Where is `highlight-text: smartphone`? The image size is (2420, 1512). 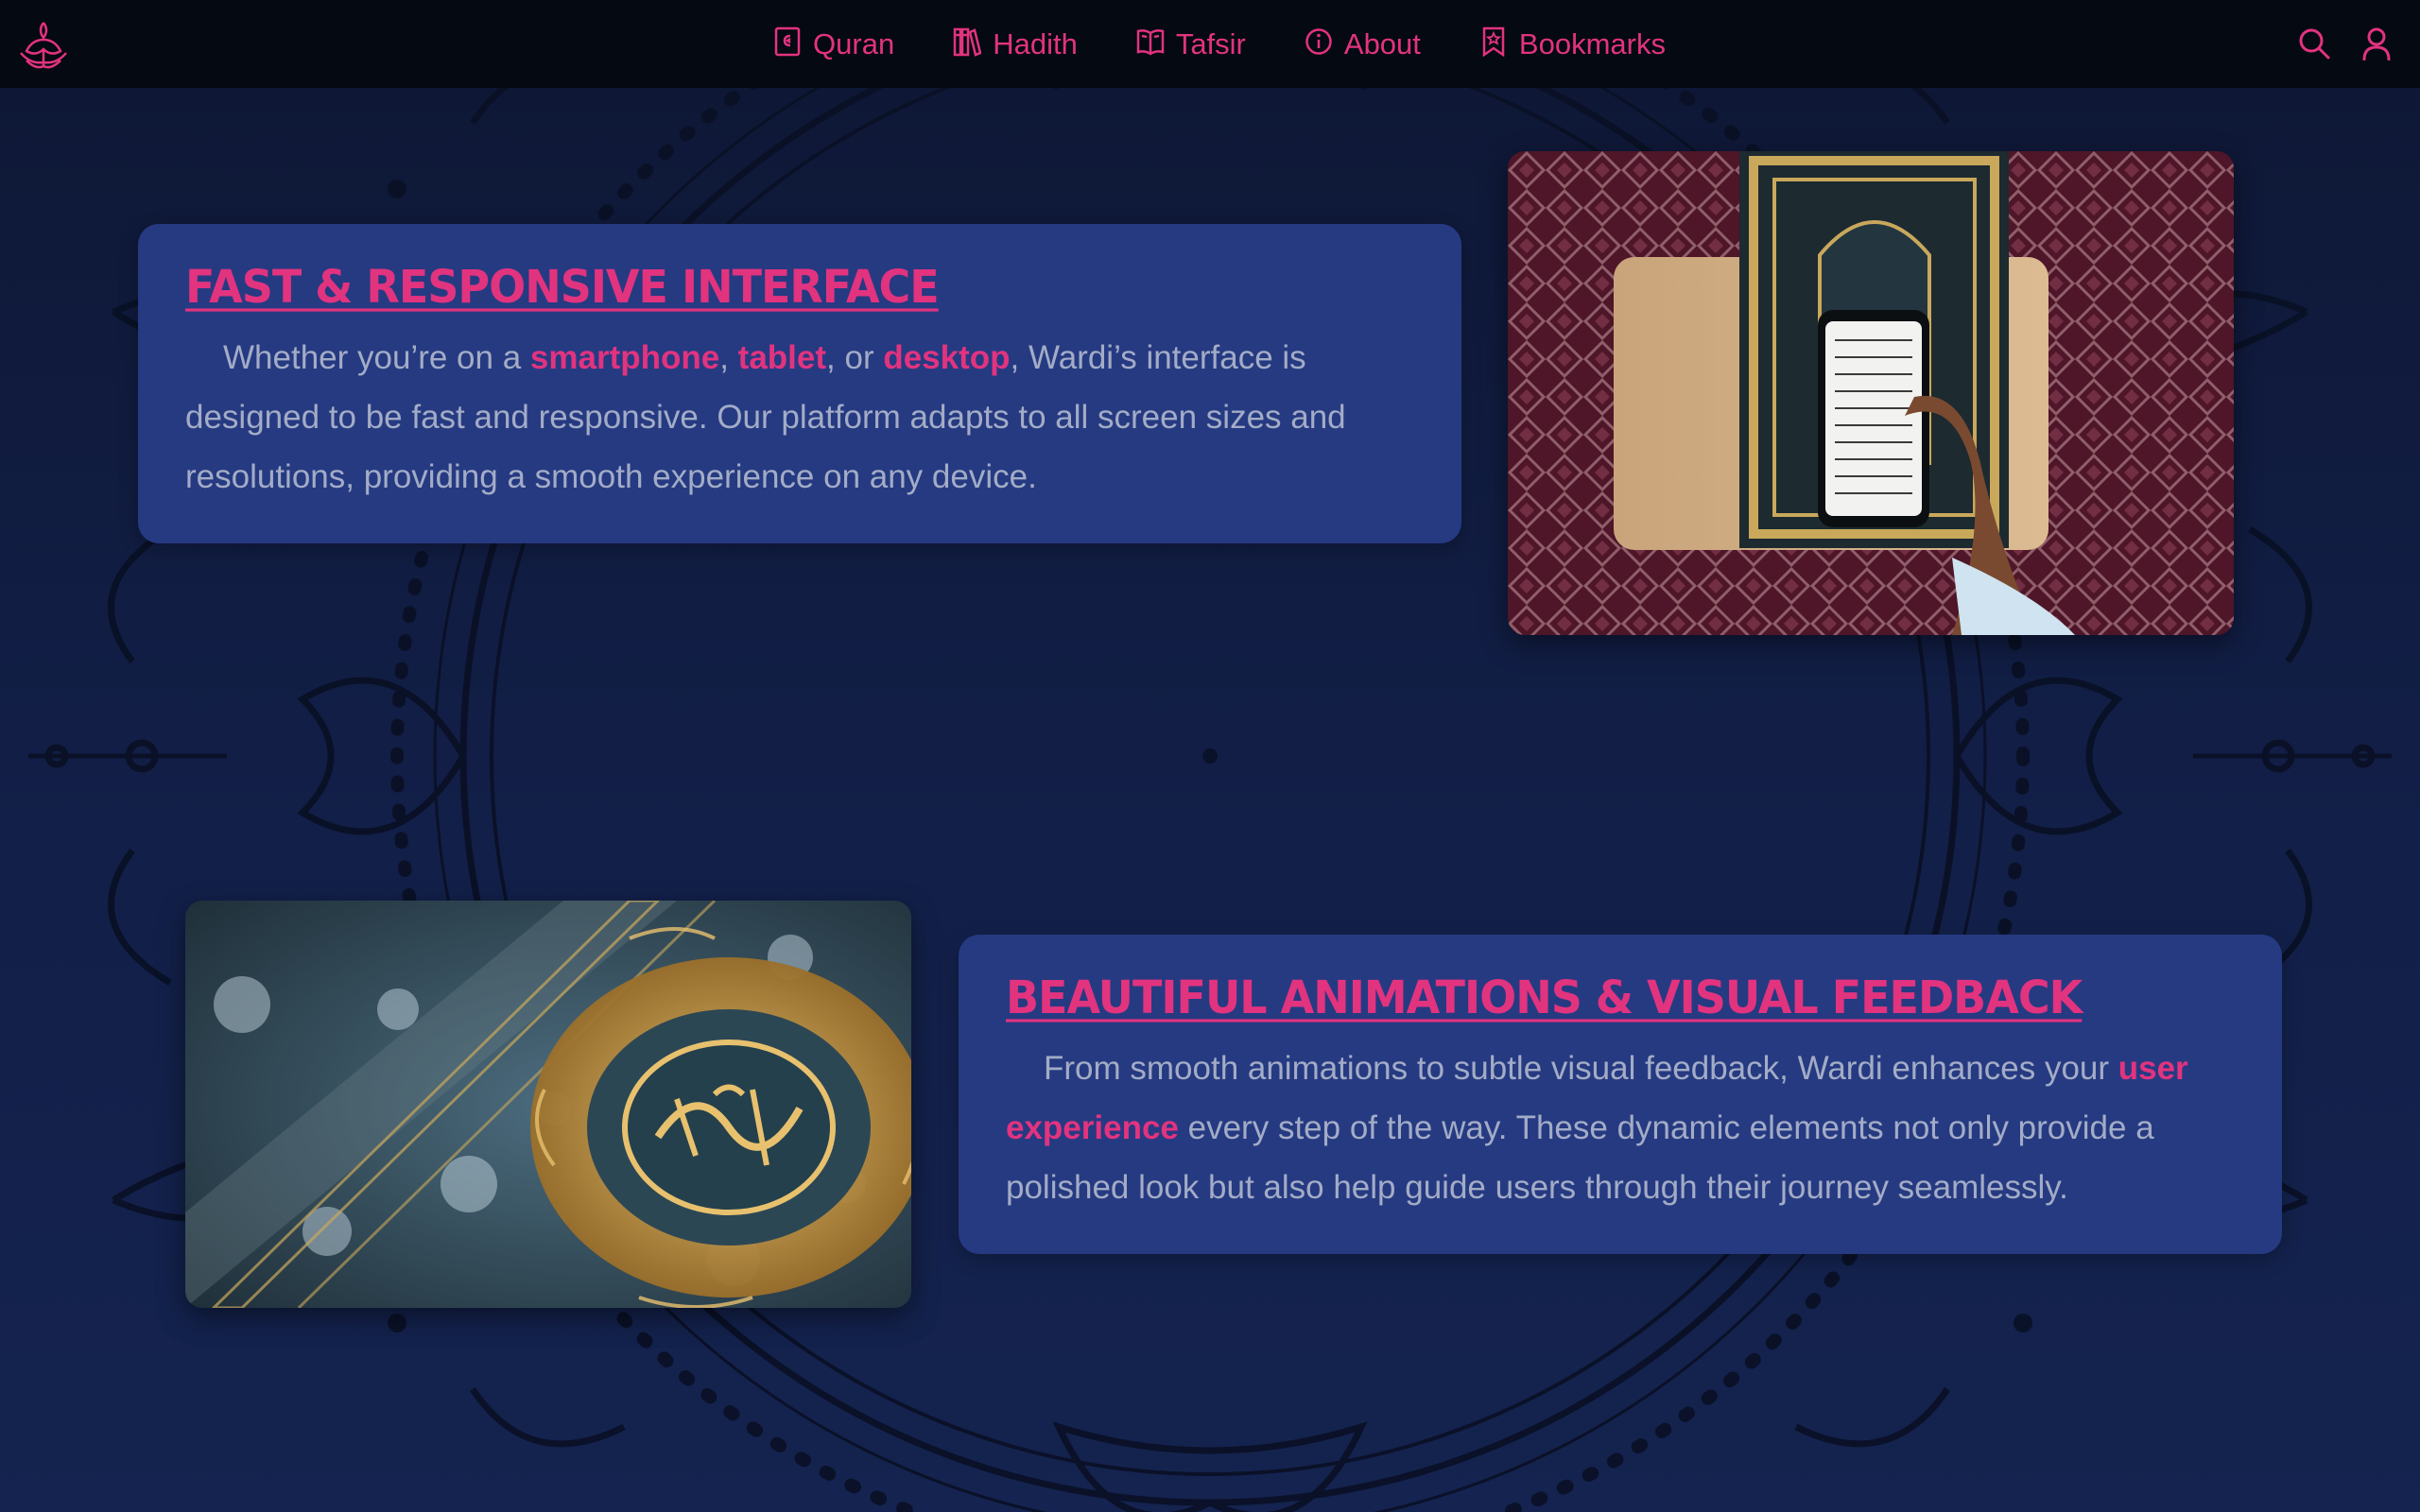
highlight-text: smartphone is located at coordinates (624, 357).